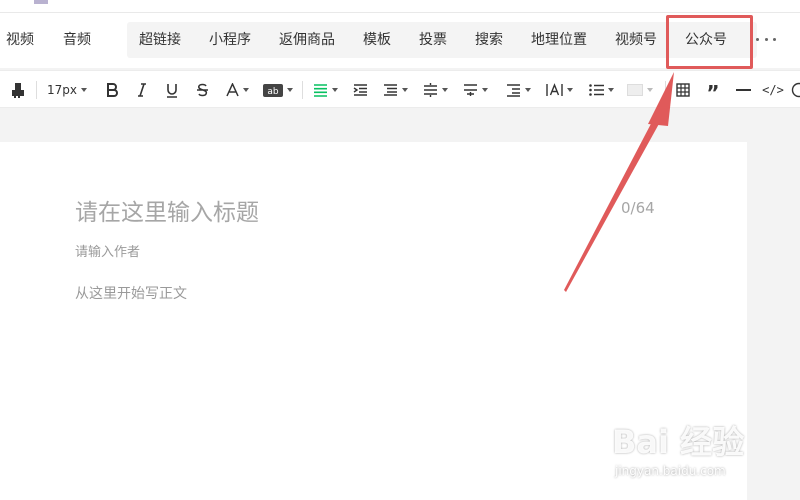 The width and height of the screenshot is (800, 500). Describe the element at coordinates (142, 90) in the screenshot. I see `italic-icon` at that location.